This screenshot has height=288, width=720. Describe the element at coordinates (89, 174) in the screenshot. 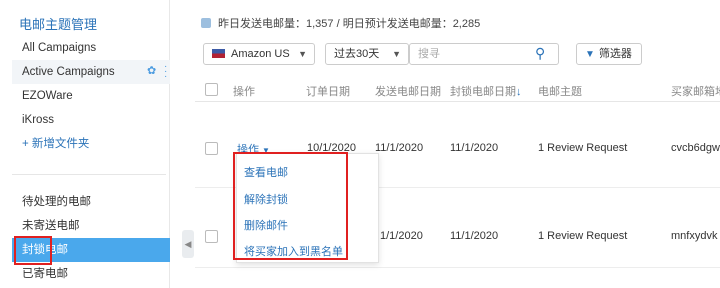

I see `sidebar-divider` at that location.